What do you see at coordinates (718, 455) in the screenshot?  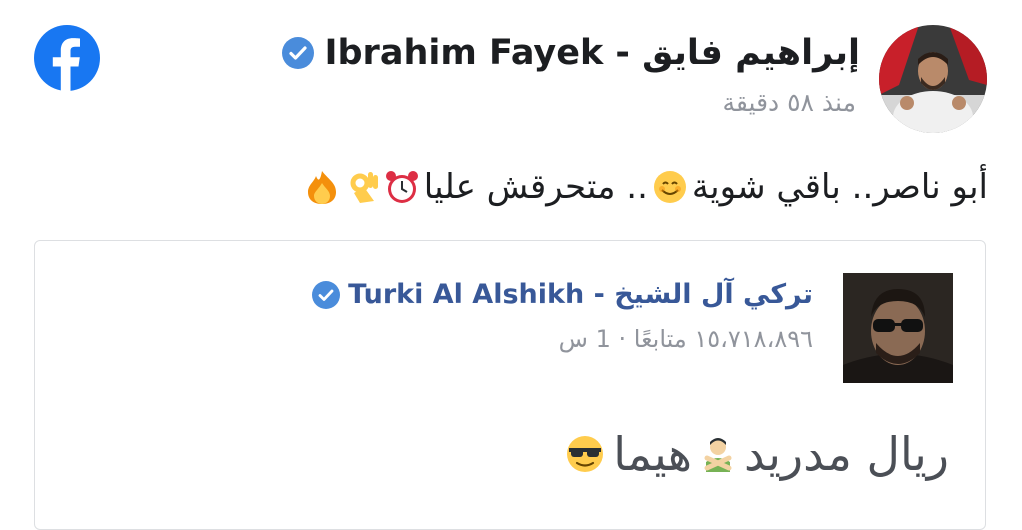 I see `man-gesturing-no-icon` at bounding box center [718, 455].